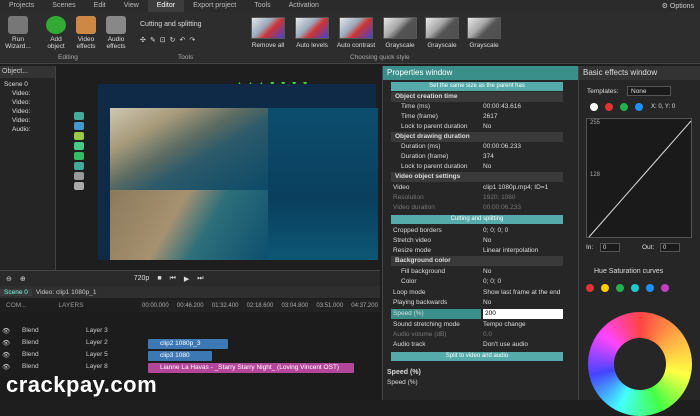 The image size is (700, 416). What do you see at coordinates (477, 219) in the screenshot?
I see `cutting-splitting-button: Cutting and splitting` at bounding box center [477, 219].